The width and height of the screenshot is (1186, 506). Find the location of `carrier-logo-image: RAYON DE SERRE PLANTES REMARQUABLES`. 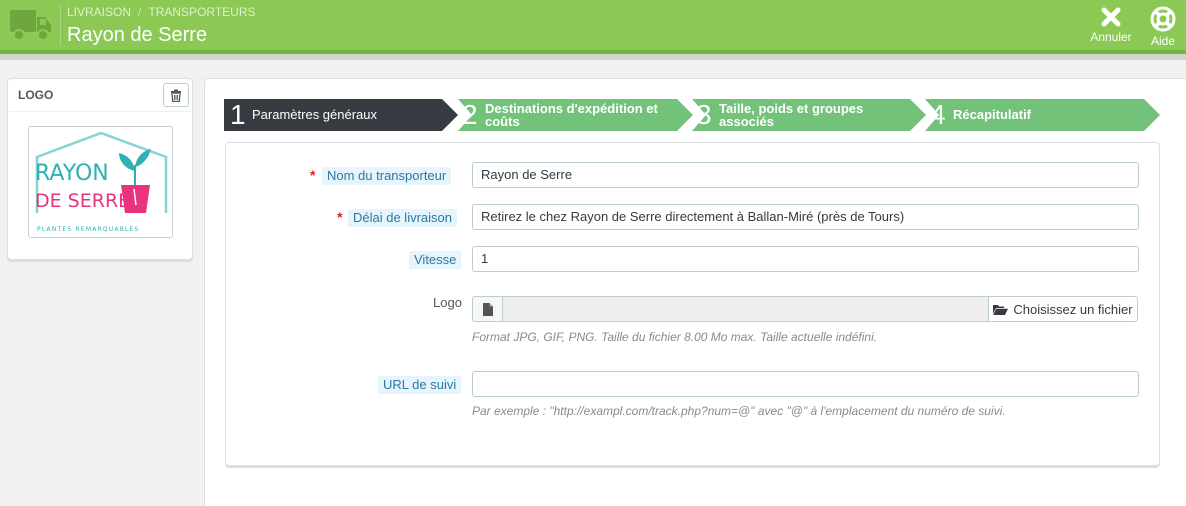

carrier-logo-image: RAYON DE SERRE PLANTES REMARQUABLES is located at coordinates (100, 182).